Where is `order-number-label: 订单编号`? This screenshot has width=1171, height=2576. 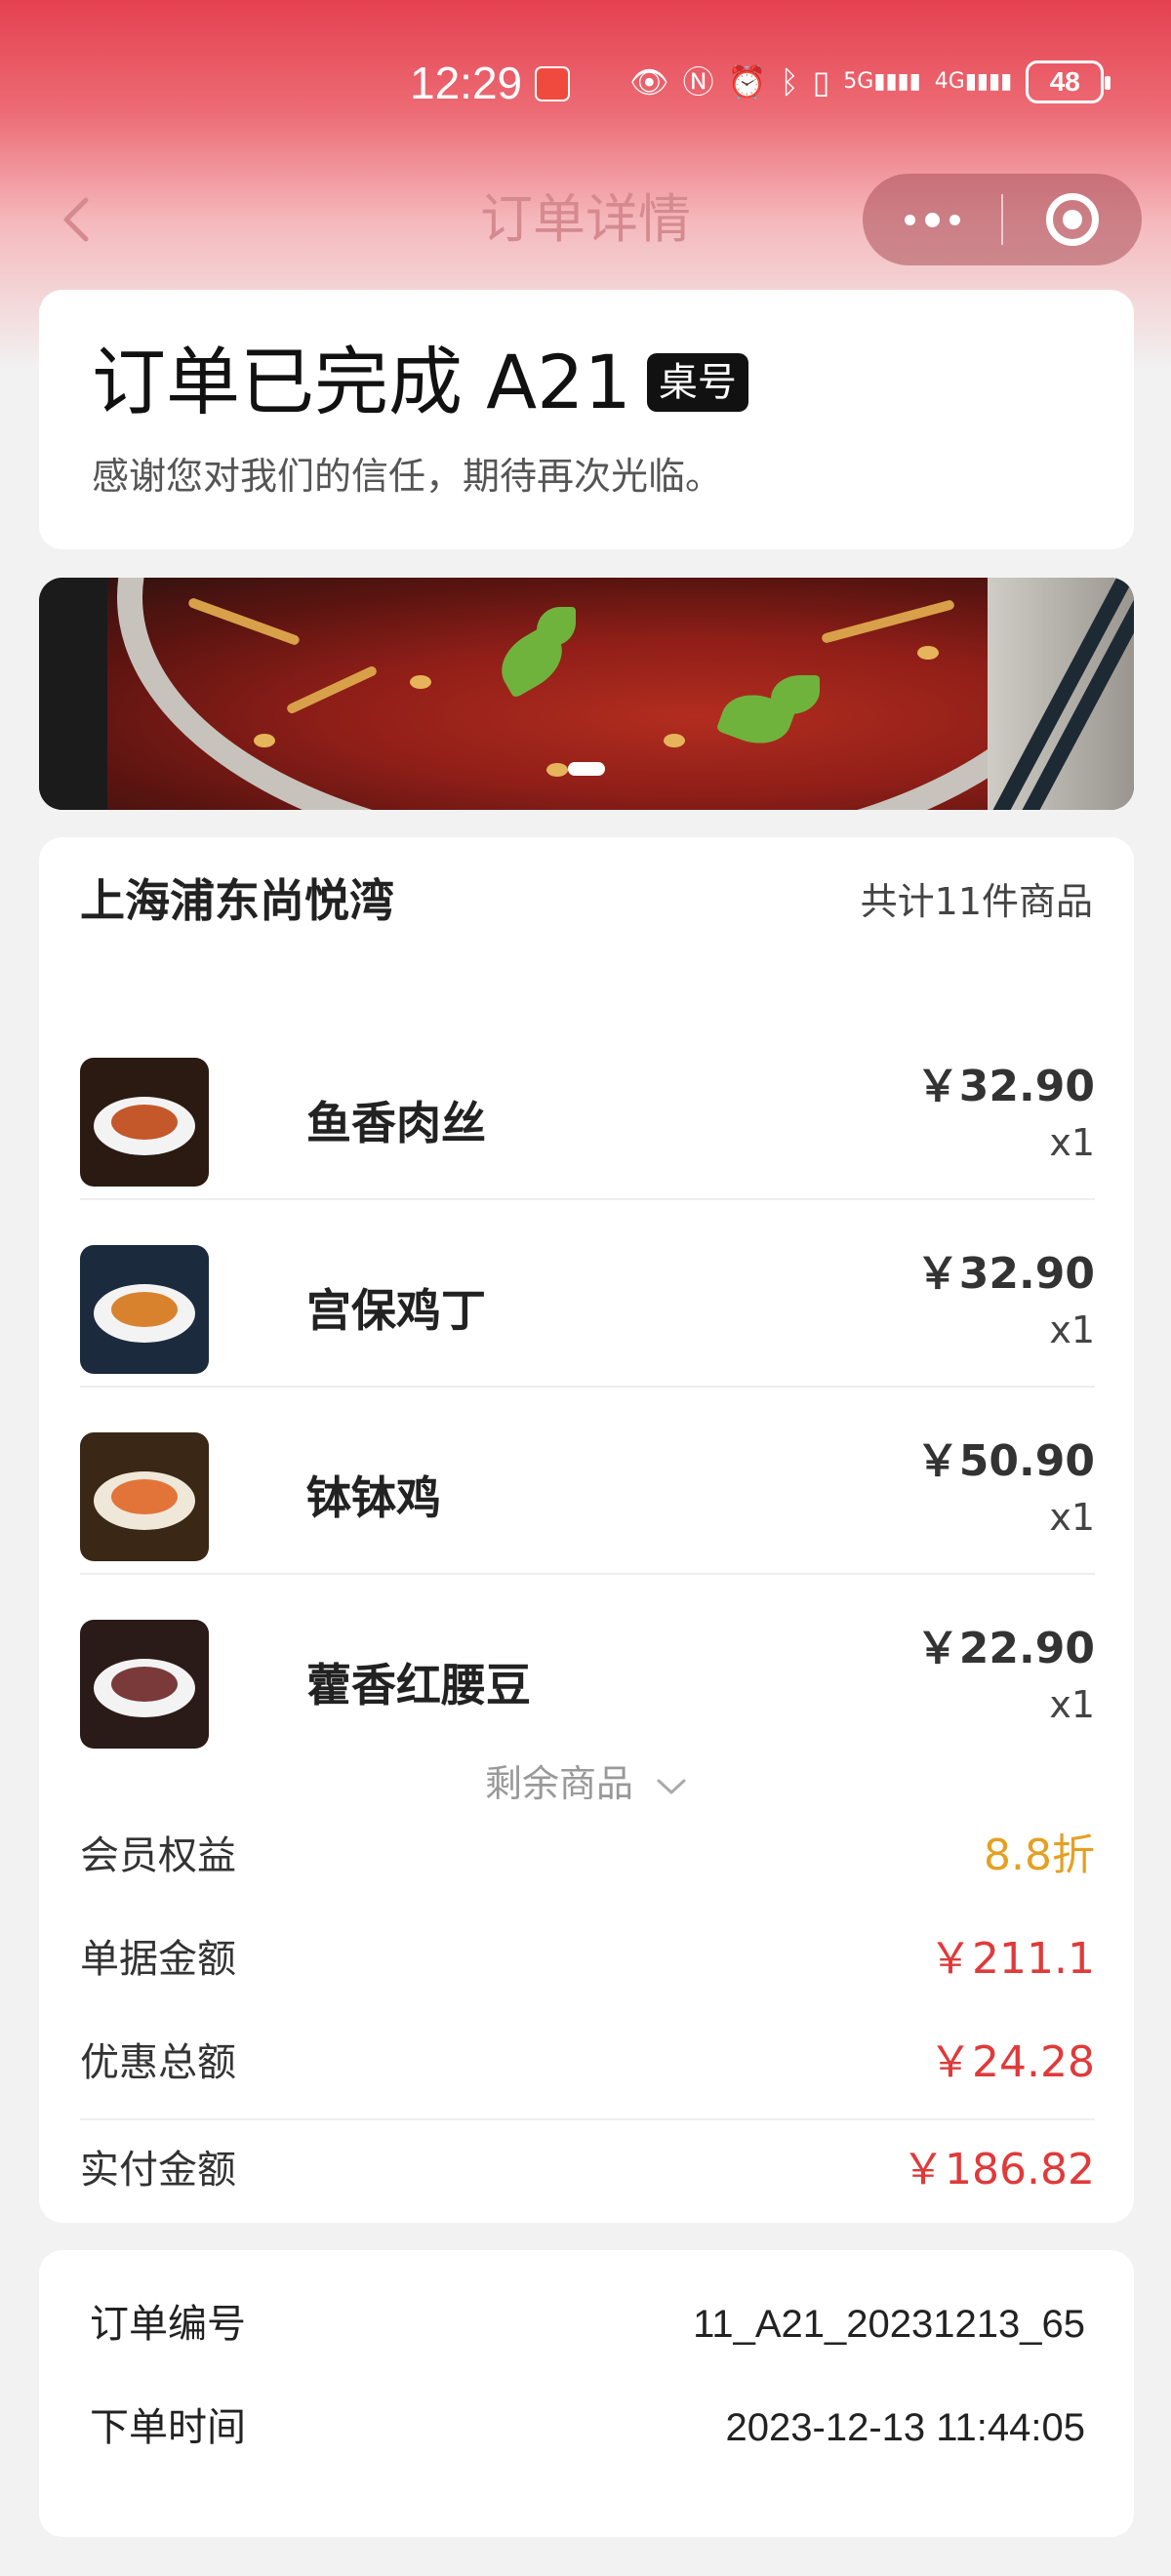
order-number-label: 订单编号 is located at coordinates (168, 2324).